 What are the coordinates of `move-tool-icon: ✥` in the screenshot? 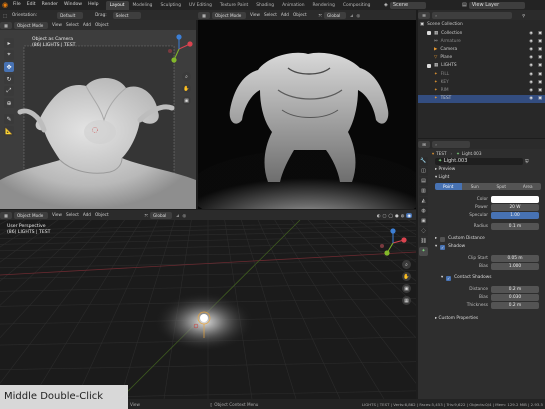 It's located at (9, 67).